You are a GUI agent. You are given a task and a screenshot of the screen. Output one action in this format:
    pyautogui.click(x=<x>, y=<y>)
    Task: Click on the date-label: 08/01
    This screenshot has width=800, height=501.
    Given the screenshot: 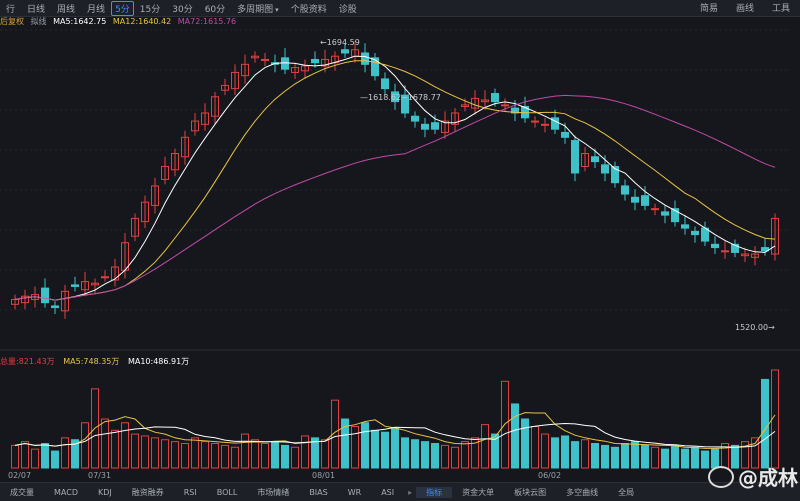 What is the action you would take?
    pyautogui.click(x=323, y=475)
    